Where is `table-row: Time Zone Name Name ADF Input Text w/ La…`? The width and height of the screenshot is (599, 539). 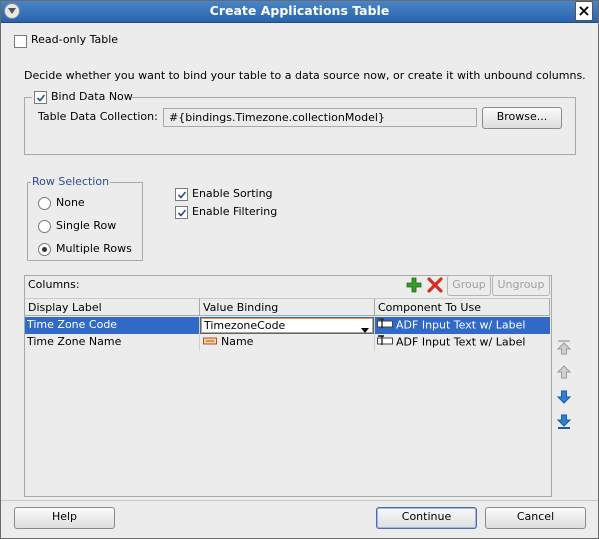
table-row: Time Zone Name Name ADF Input Text w/ La… is located at coordinates (287, 342).